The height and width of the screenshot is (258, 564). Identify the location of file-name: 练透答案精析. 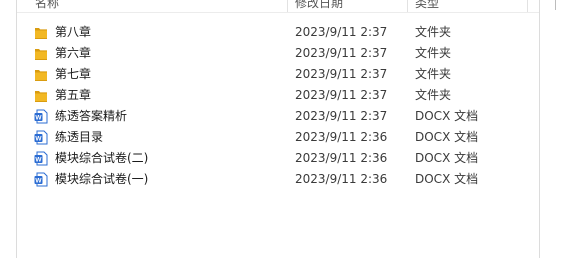
(91, 116).